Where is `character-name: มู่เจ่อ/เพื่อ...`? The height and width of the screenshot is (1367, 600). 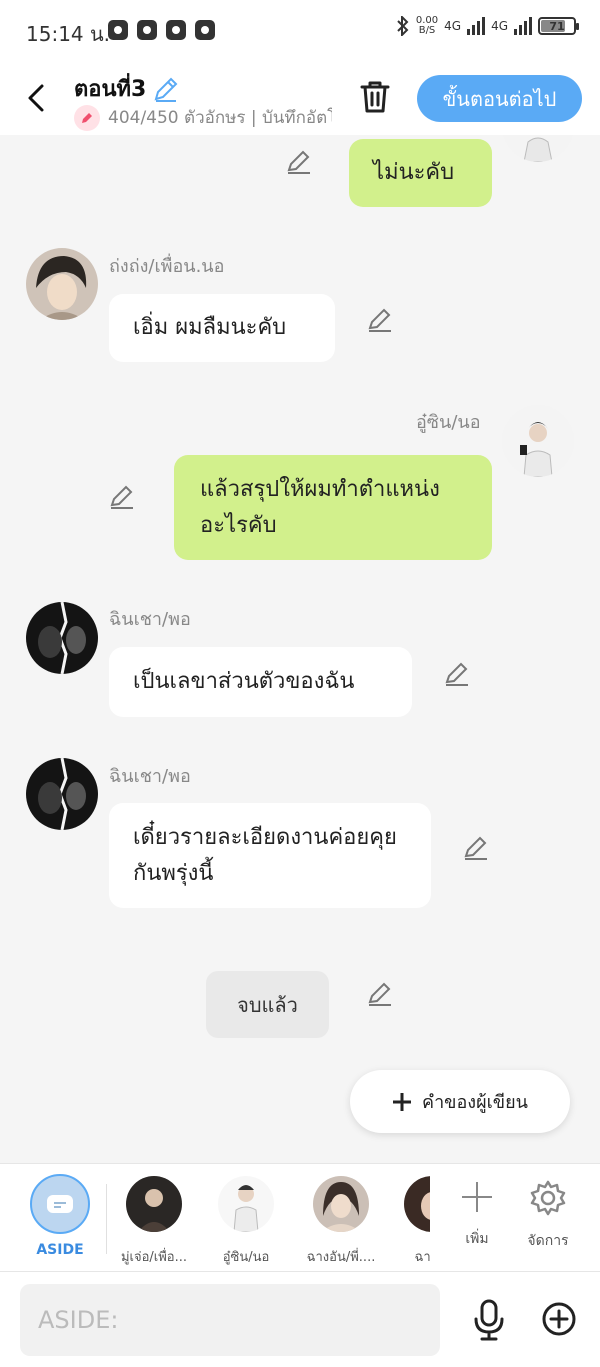
character-name: มู่เจ่อ/เพื่อ... is located at coordinates (154, 1257).